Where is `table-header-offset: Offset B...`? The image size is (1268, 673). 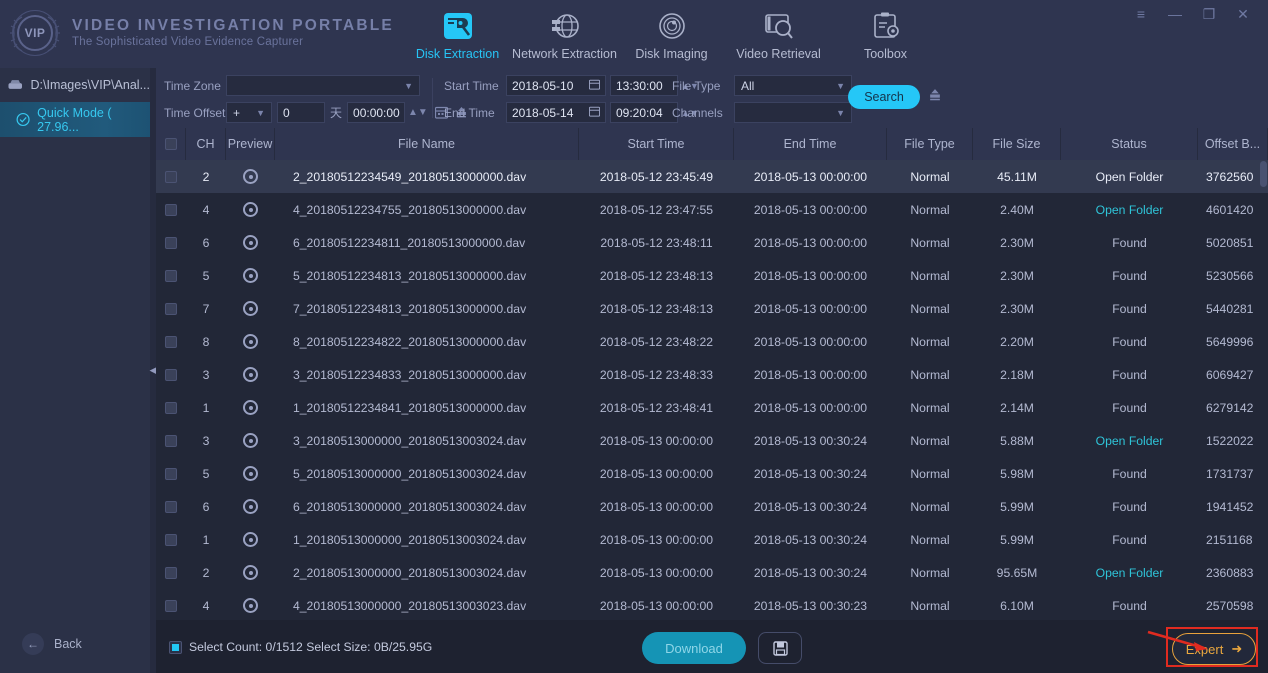
table-header-offset: Offset B... is located at coordinates (1233, 144).